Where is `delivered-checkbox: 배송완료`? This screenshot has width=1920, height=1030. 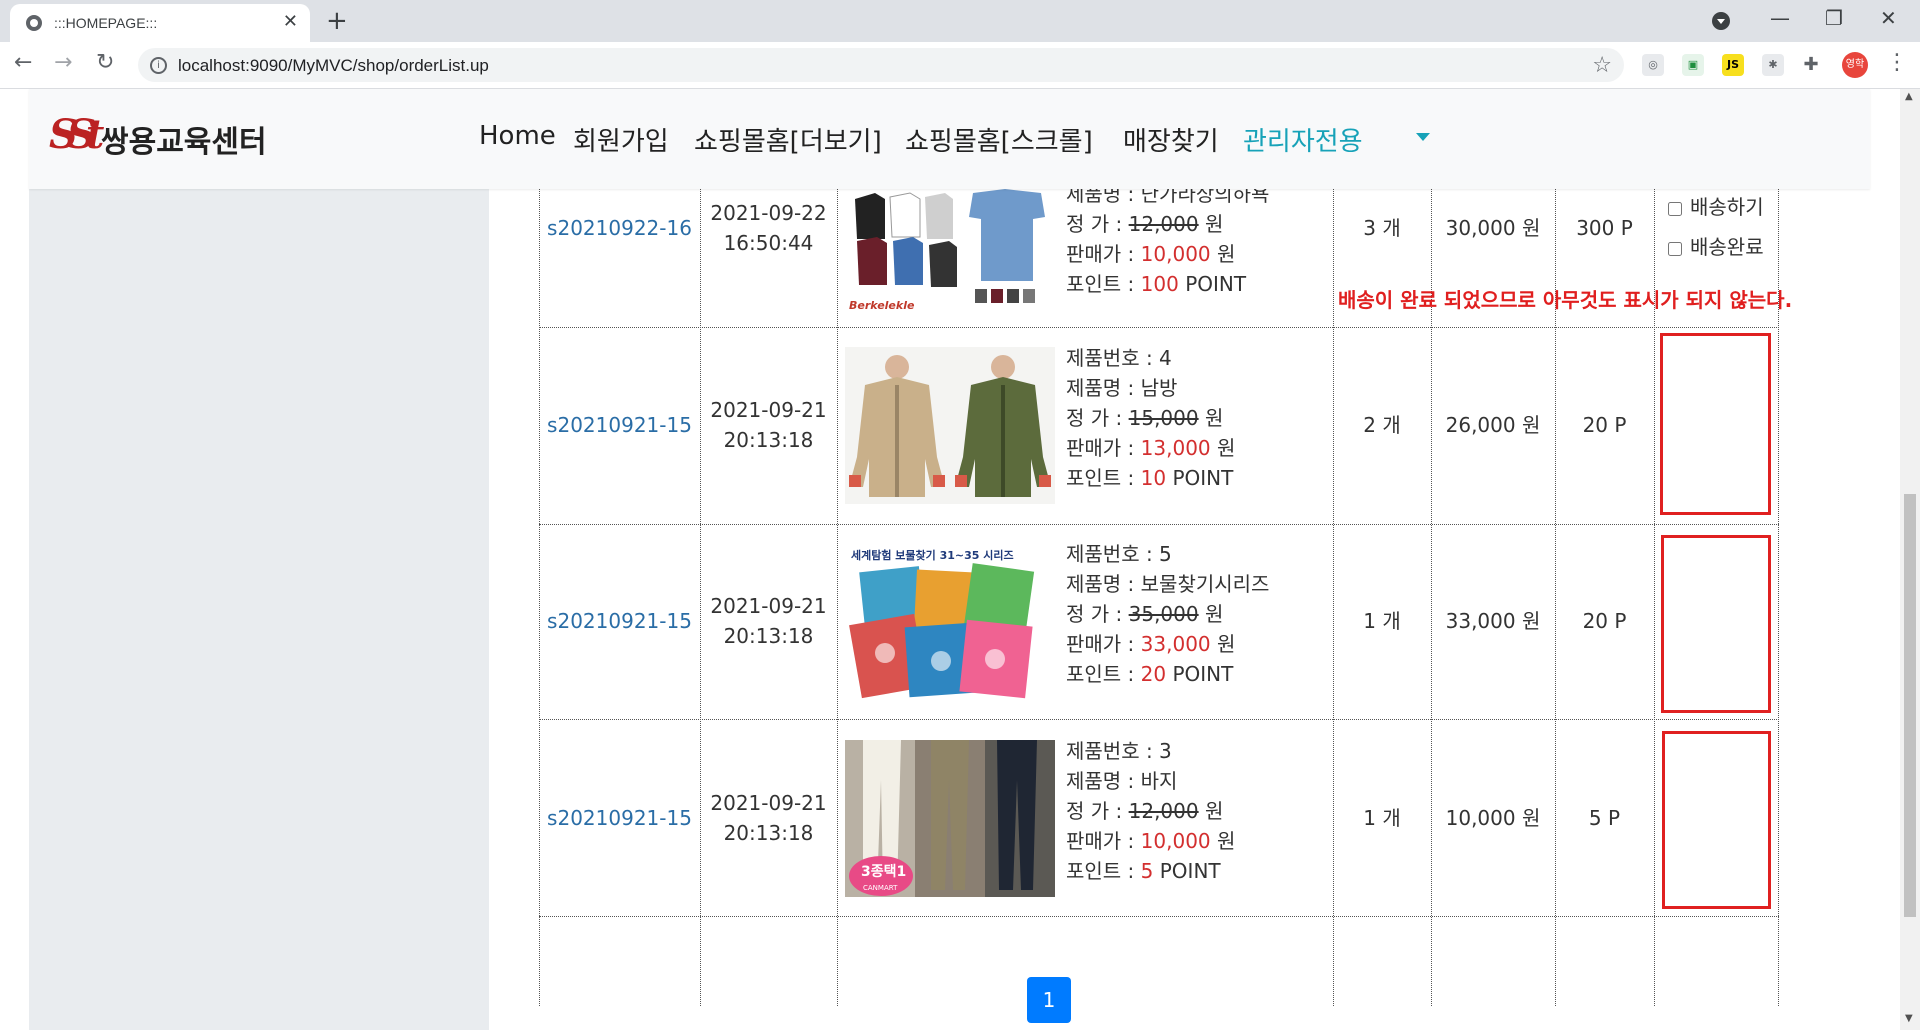 delivered-checkbox: 배송완료 is located at coordinates (1716, 245).